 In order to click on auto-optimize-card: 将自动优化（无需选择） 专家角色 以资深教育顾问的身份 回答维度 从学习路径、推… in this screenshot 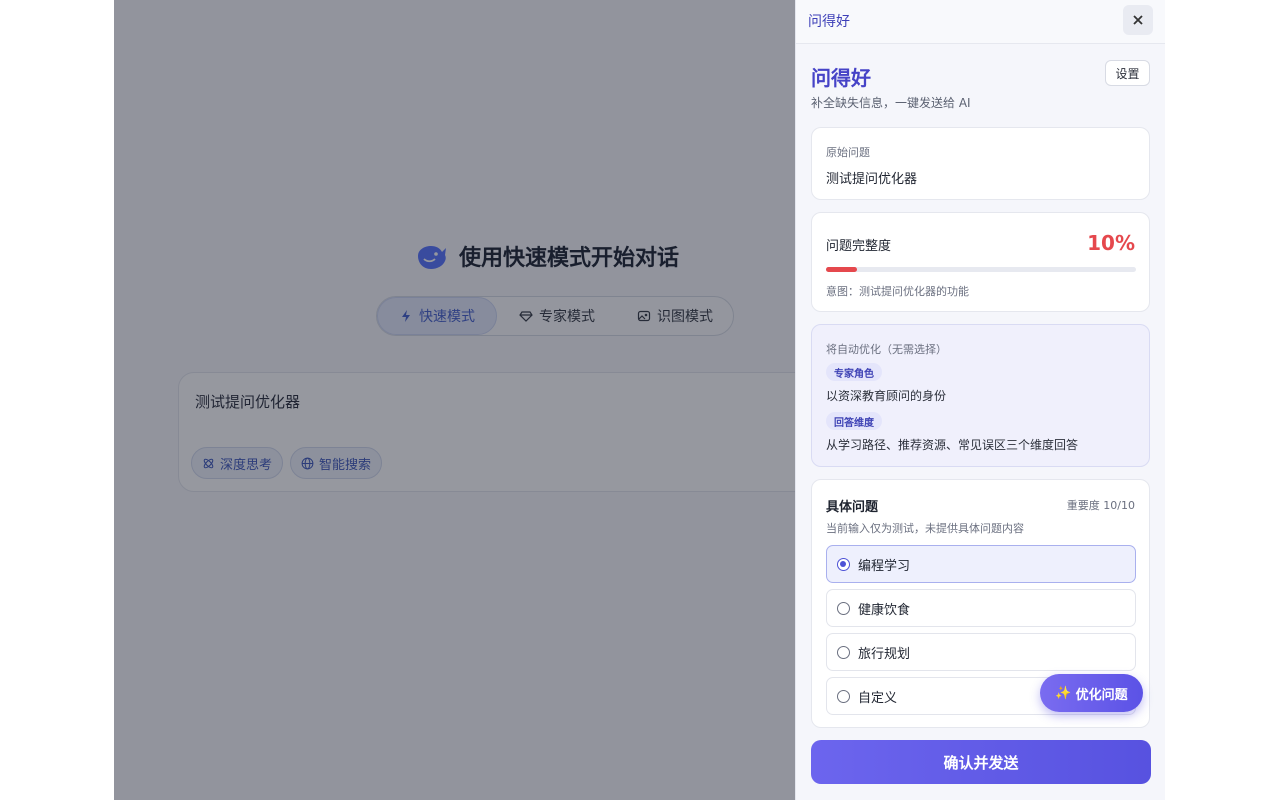, I will do `click(980, 395)`.